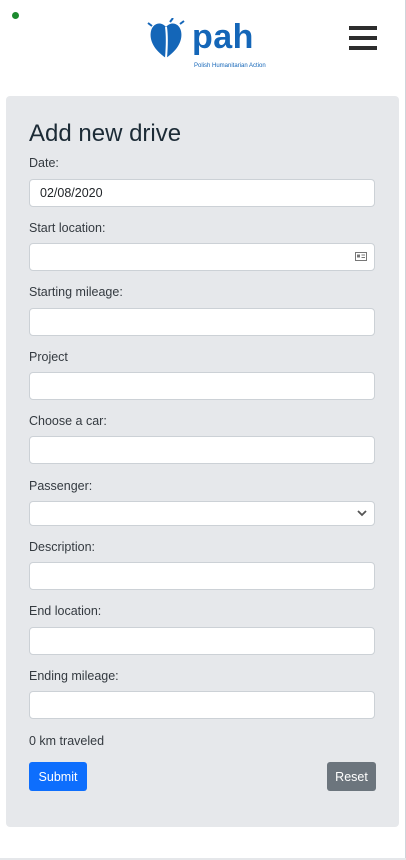 The height and width of the screenshot is (860, 406). I want to click on start-location-input, so click(185, 257).